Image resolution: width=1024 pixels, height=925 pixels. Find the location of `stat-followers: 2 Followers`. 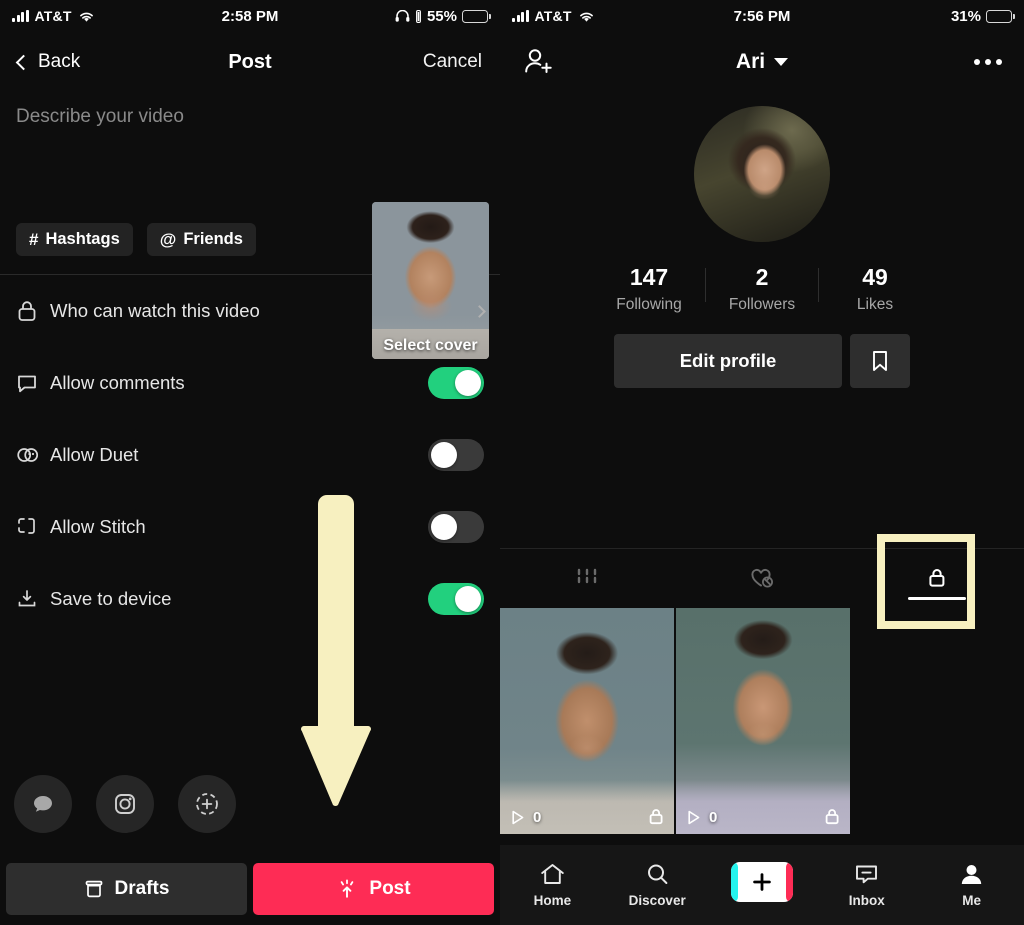

stat-followers: 2 Followers is located at coordinates (762, 289).